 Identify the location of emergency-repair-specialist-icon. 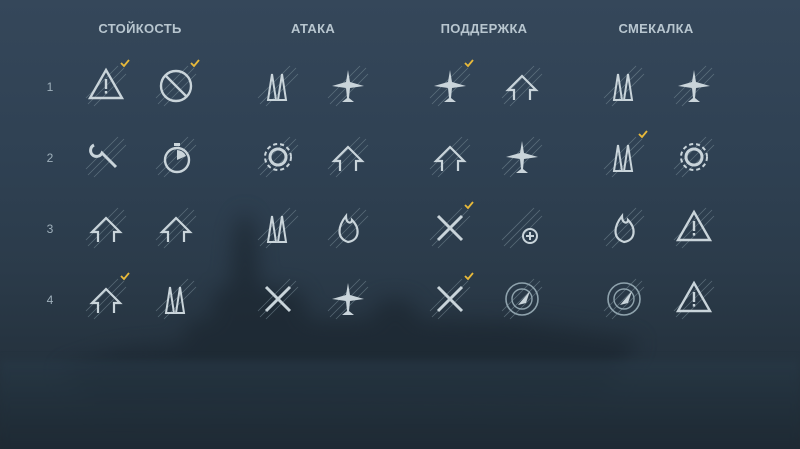
(106, 157).